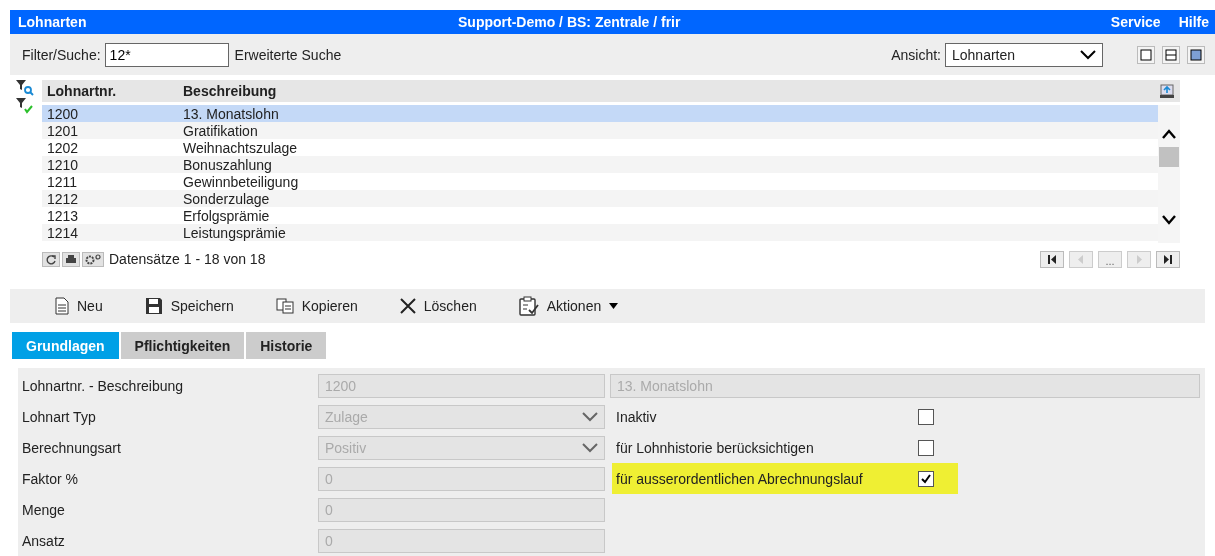 The image size is (1215, 556). What do you see at coordinates (227, 215) in the screenshot?
I see `table-cell-text: Erfolgsprämie` at bounding box center [227, 215].